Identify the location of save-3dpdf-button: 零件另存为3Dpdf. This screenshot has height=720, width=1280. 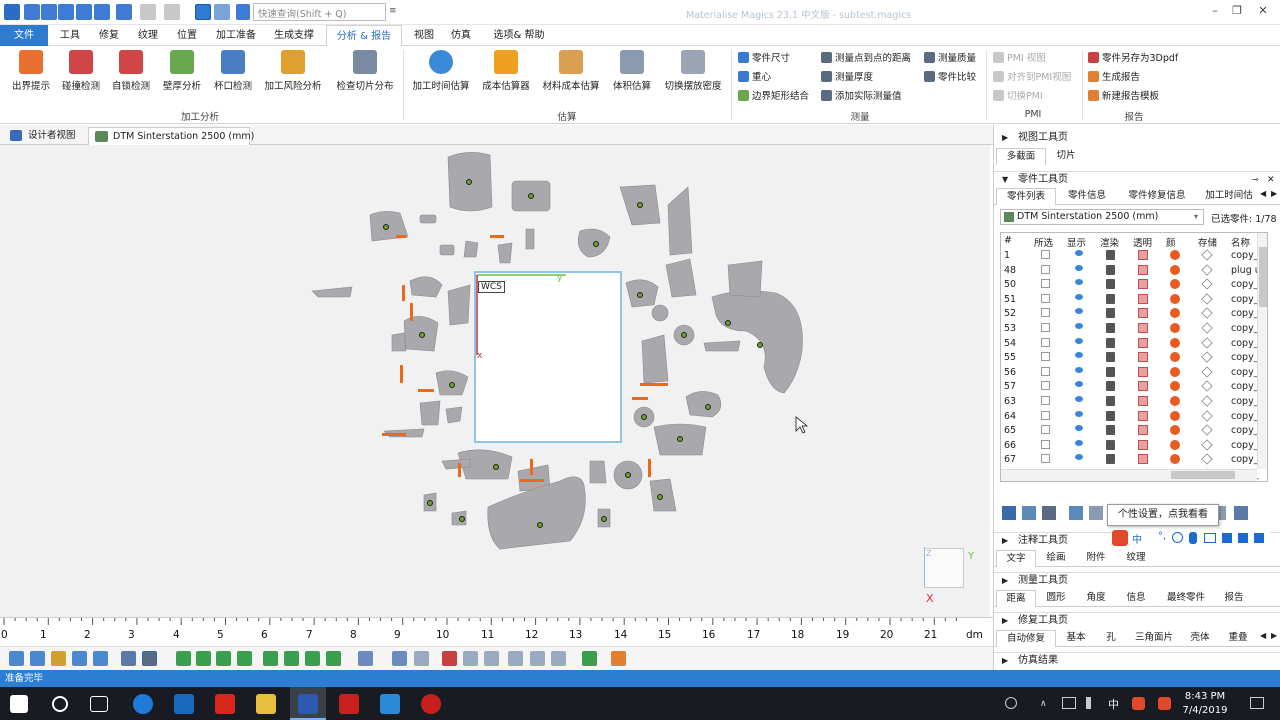
(1133, 59).